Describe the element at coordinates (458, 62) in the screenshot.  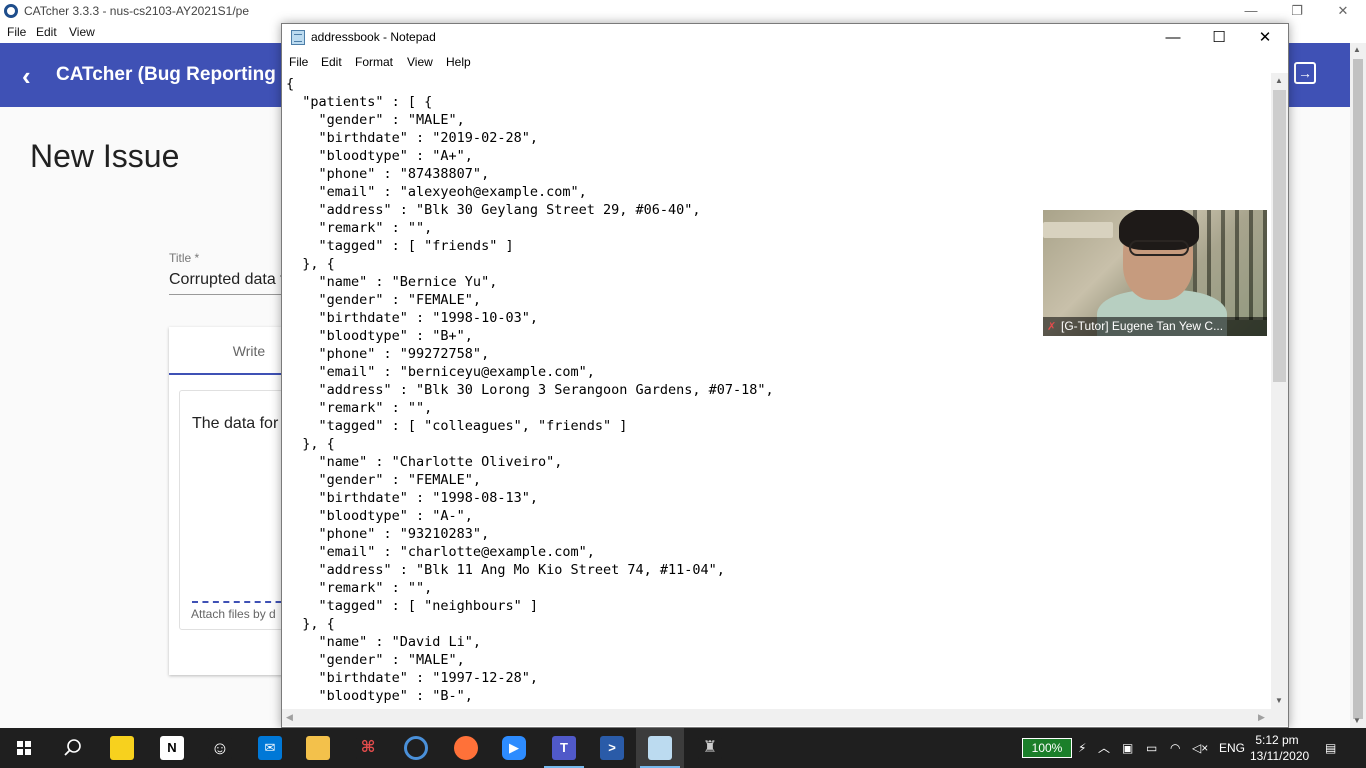
I see `notepad-menu-help: Help` at that location.